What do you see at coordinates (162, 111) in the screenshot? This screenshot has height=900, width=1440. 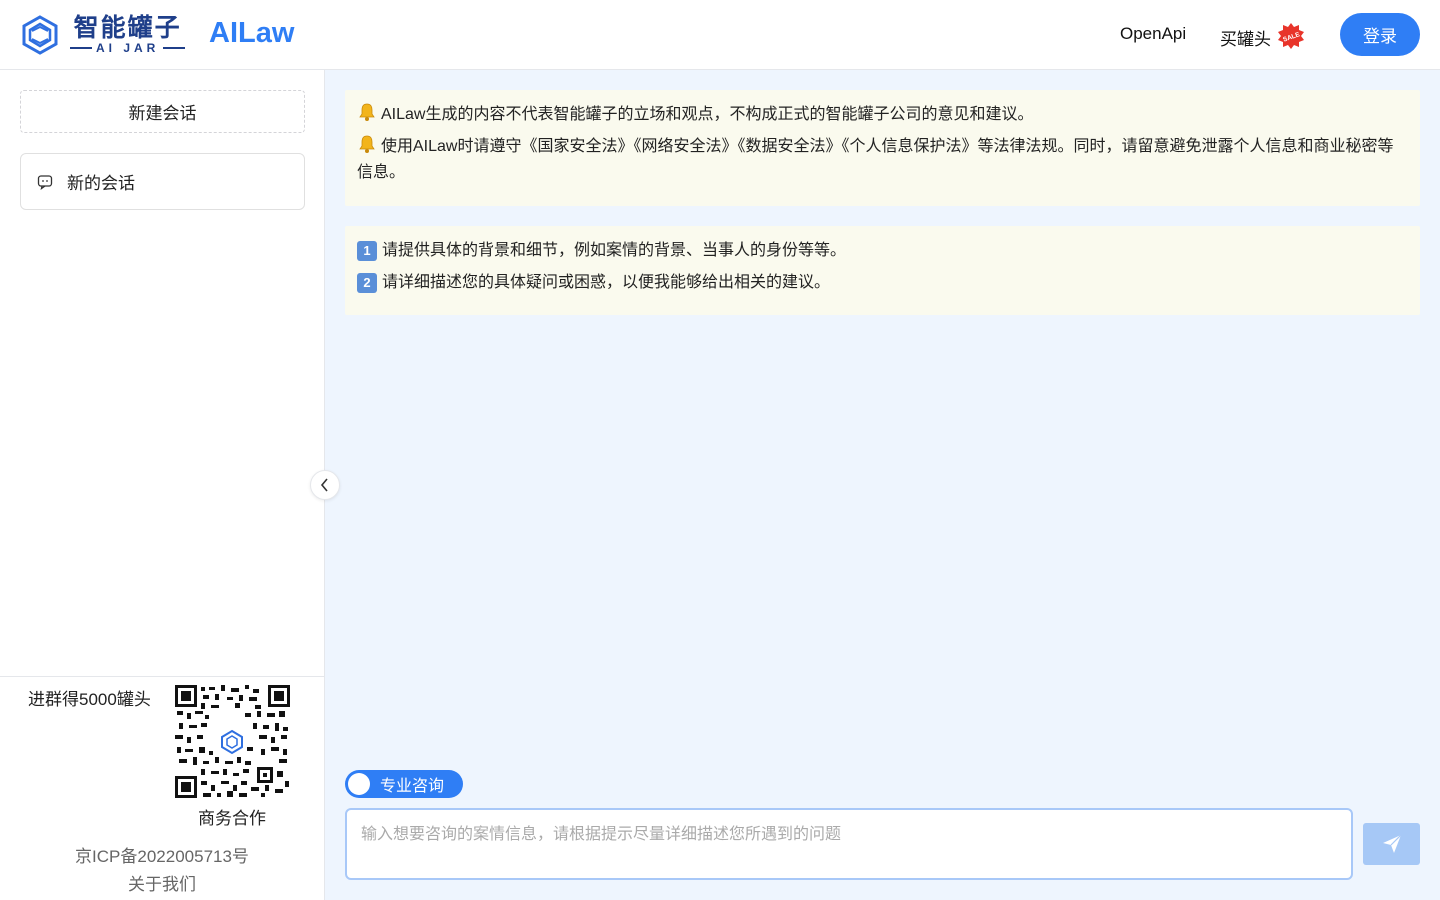 I see `new-chat-button: 新建会话` at bounding box center [162, 111].